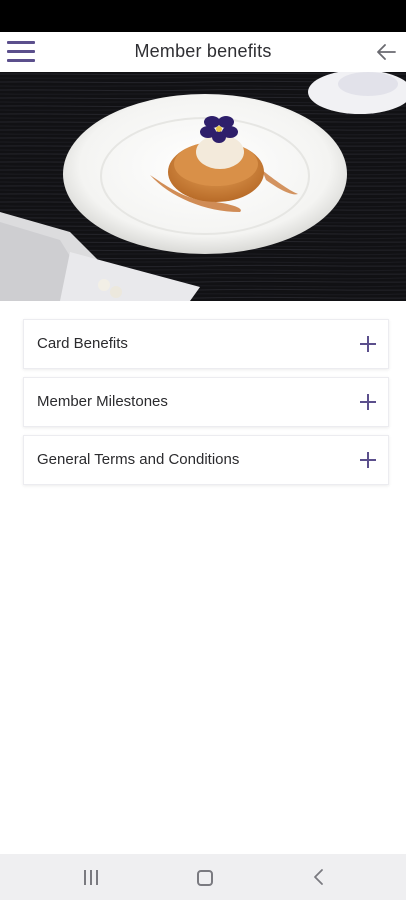 The height and width of the screenshot is (900, 406). What do you see at coordinates (206, 344) in the screenshot?
I see `accordion-item-card-benefits: Card Benefits` at bounding box center [206, 344].